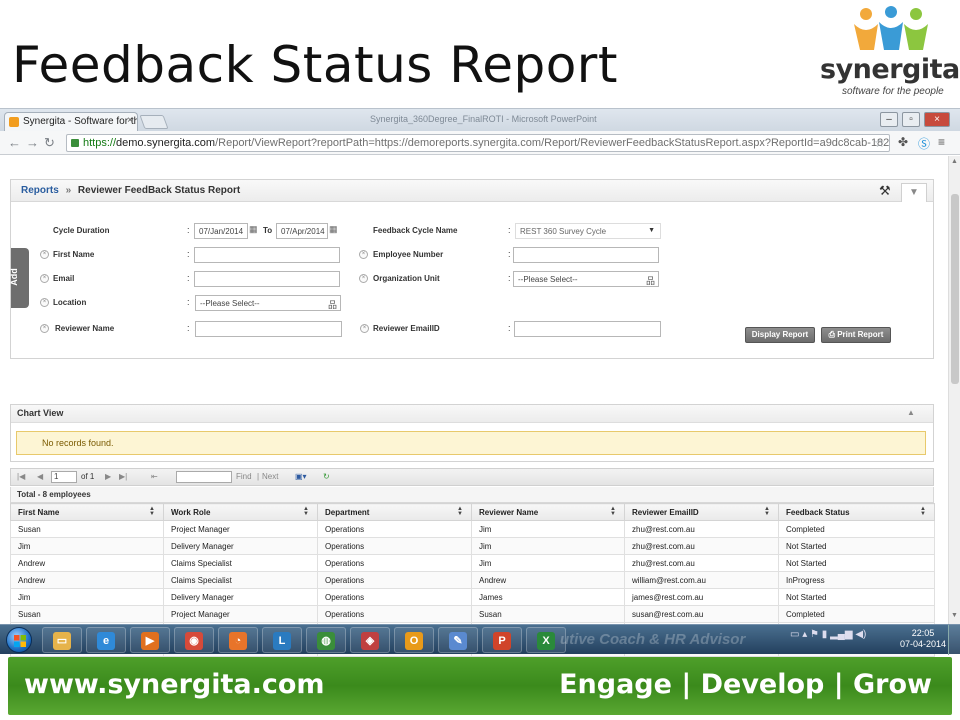  What do you see at coordinates (911, 412) in the screenshot?
I see `collapse-icon: ▲` at bounding box center [911, 412].